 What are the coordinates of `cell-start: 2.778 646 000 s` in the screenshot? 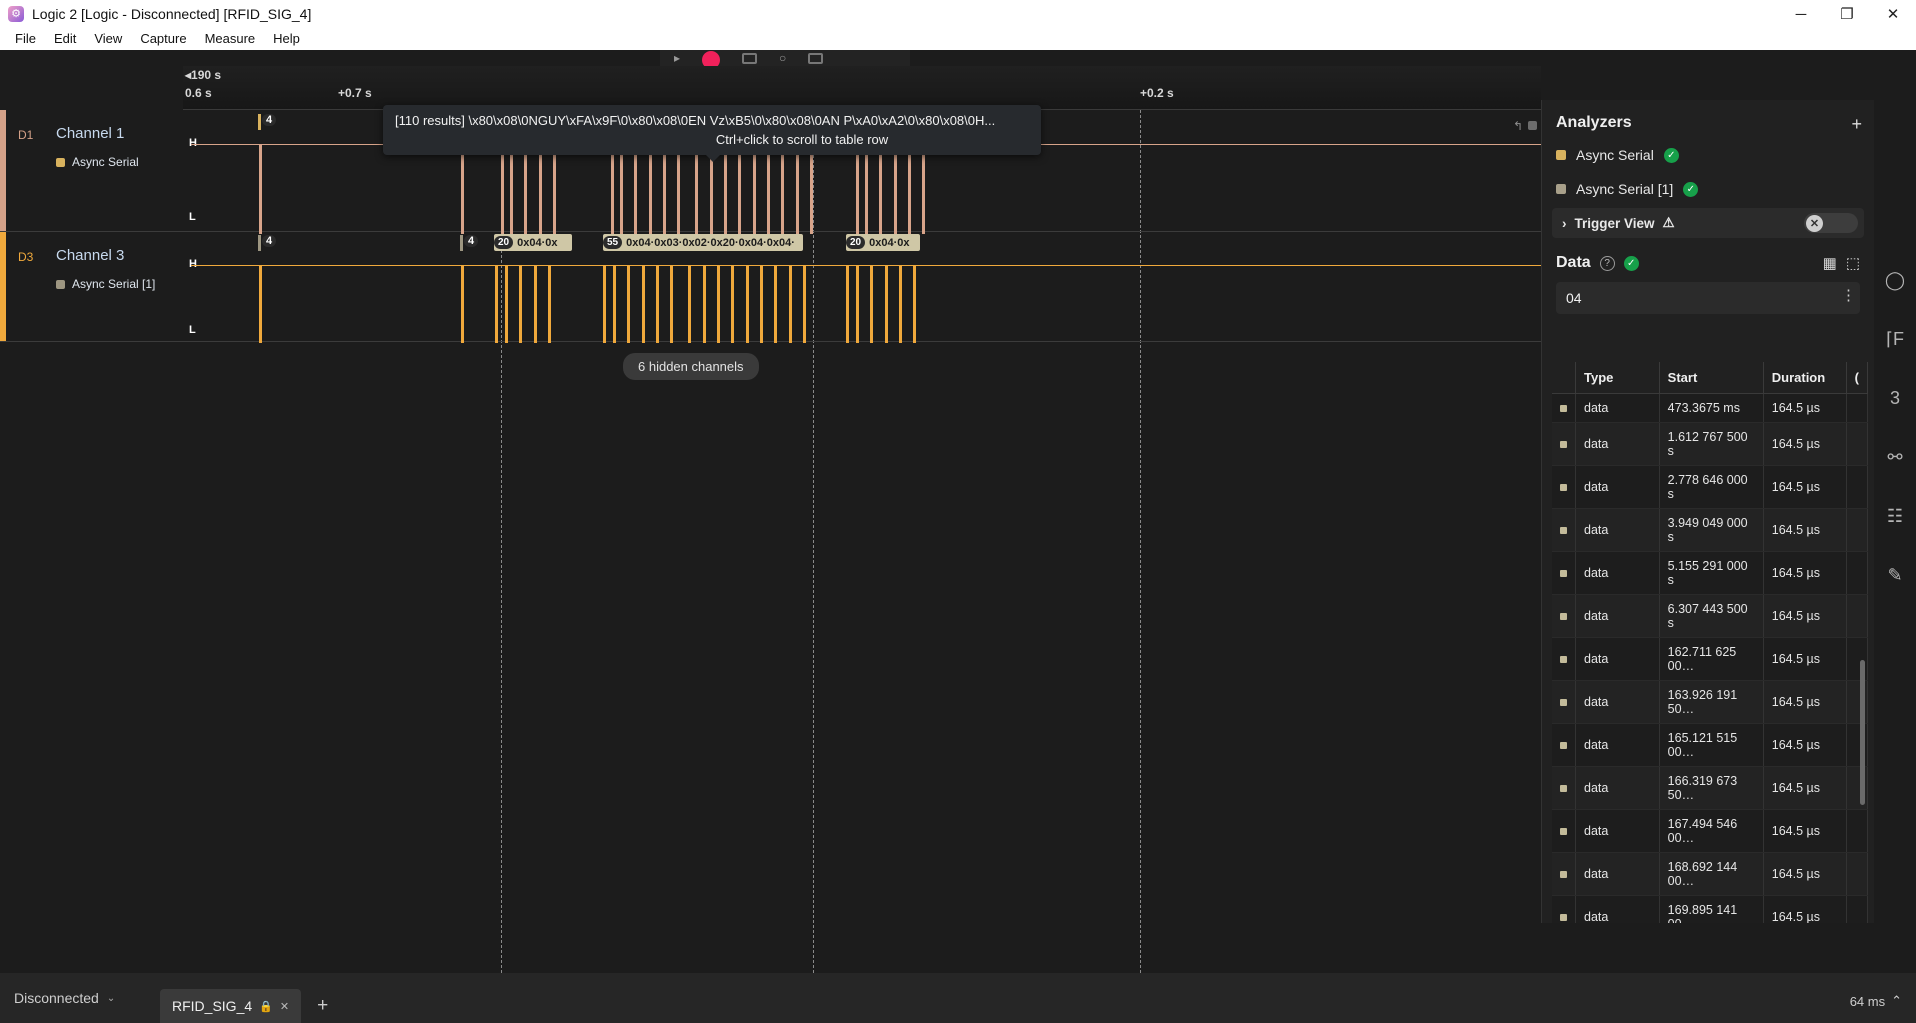 It's located at (1711, 487).